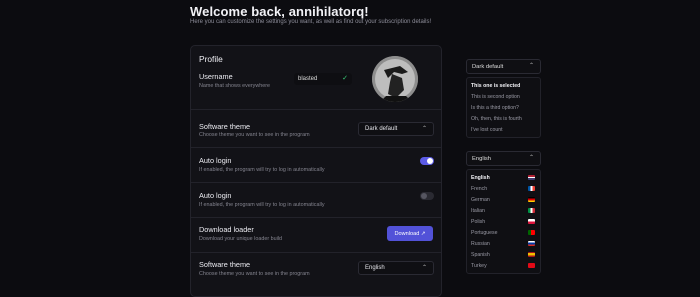  Describe the element at coordinates (531, 188) in the screenshot. I see `france-flag-icon` at that location.